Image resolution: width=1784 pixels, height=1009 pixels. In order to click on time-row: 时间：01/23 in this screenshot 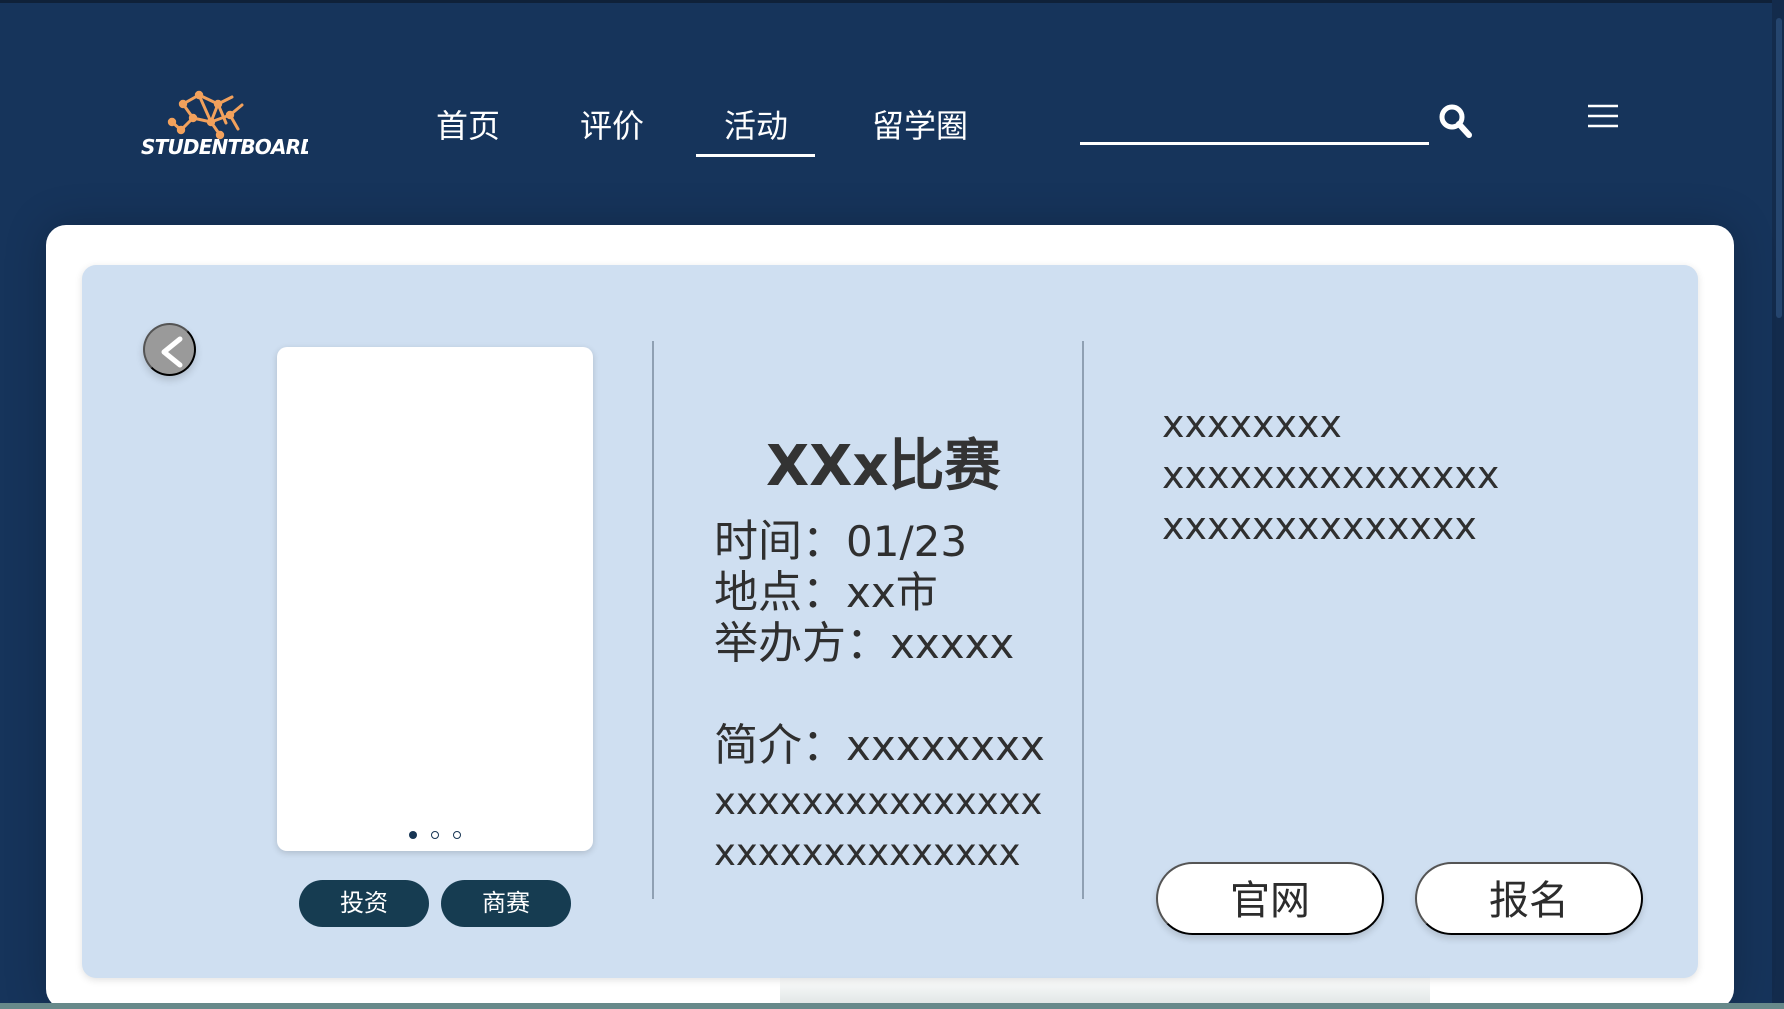, I will do `click(840, 543)`.